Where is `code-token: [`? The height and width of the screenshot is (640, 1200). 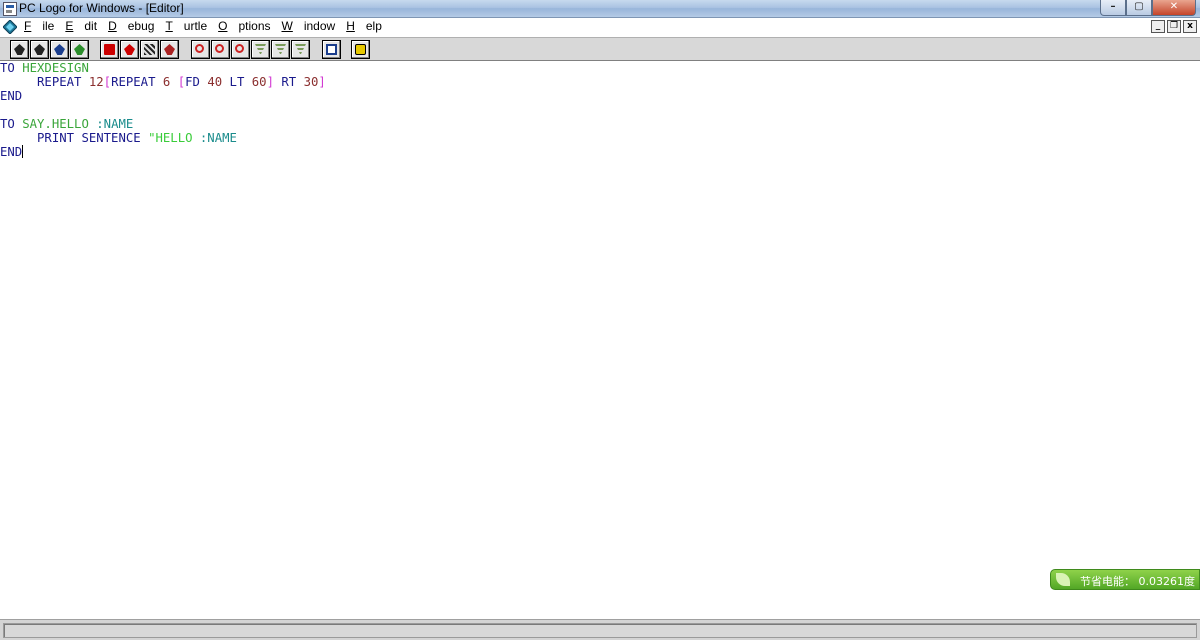
code-token: [ is located at coordinates (181, 82).